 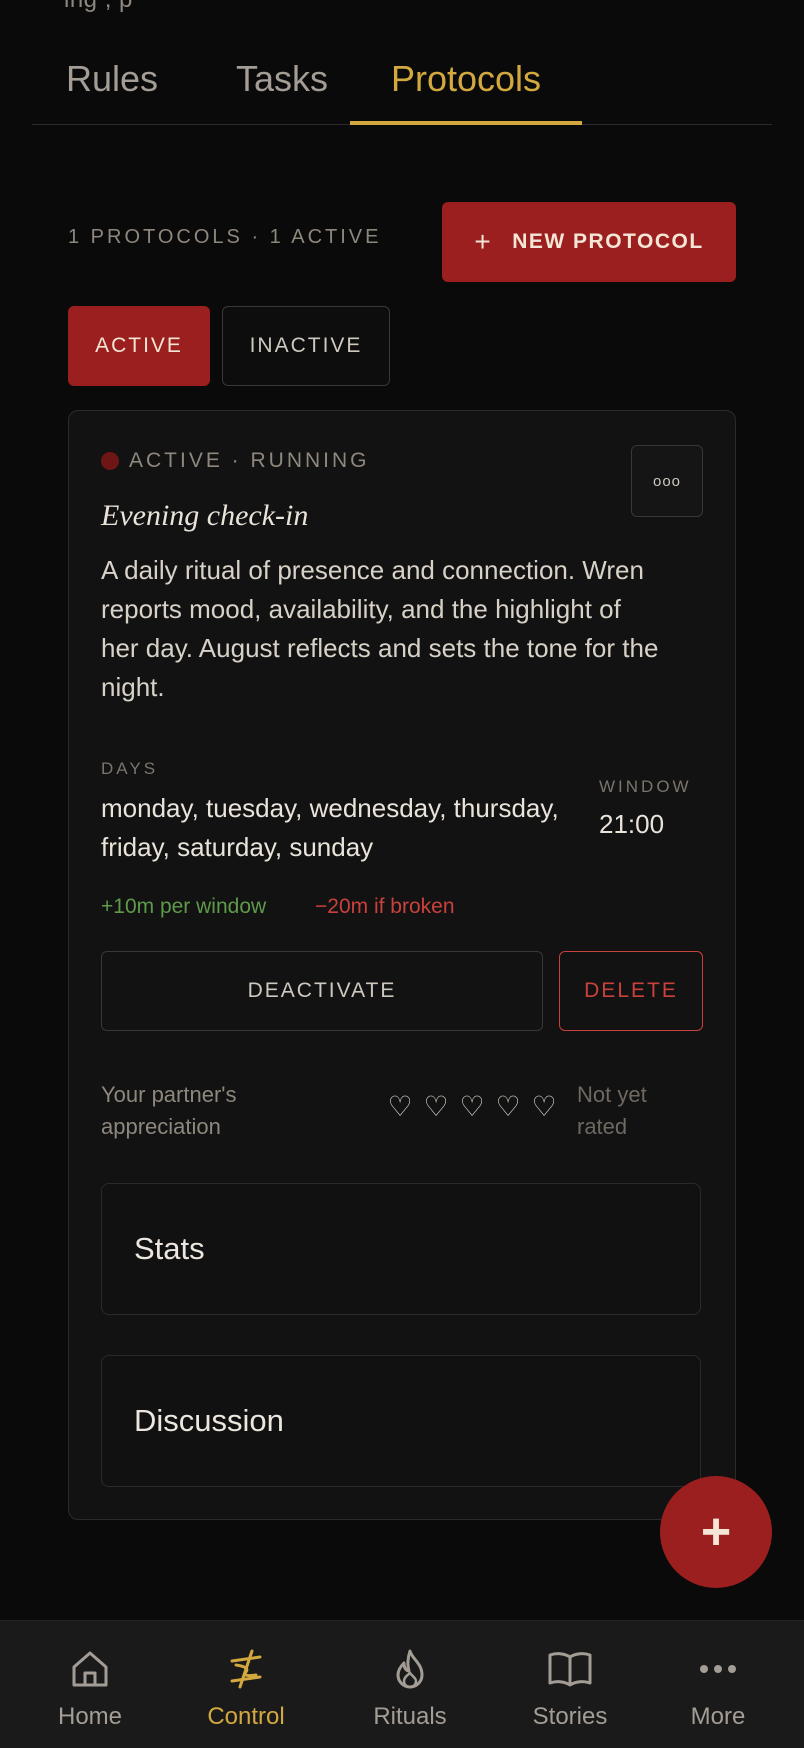 I want to click on status-dot-icon, so click(x=110, y=461).